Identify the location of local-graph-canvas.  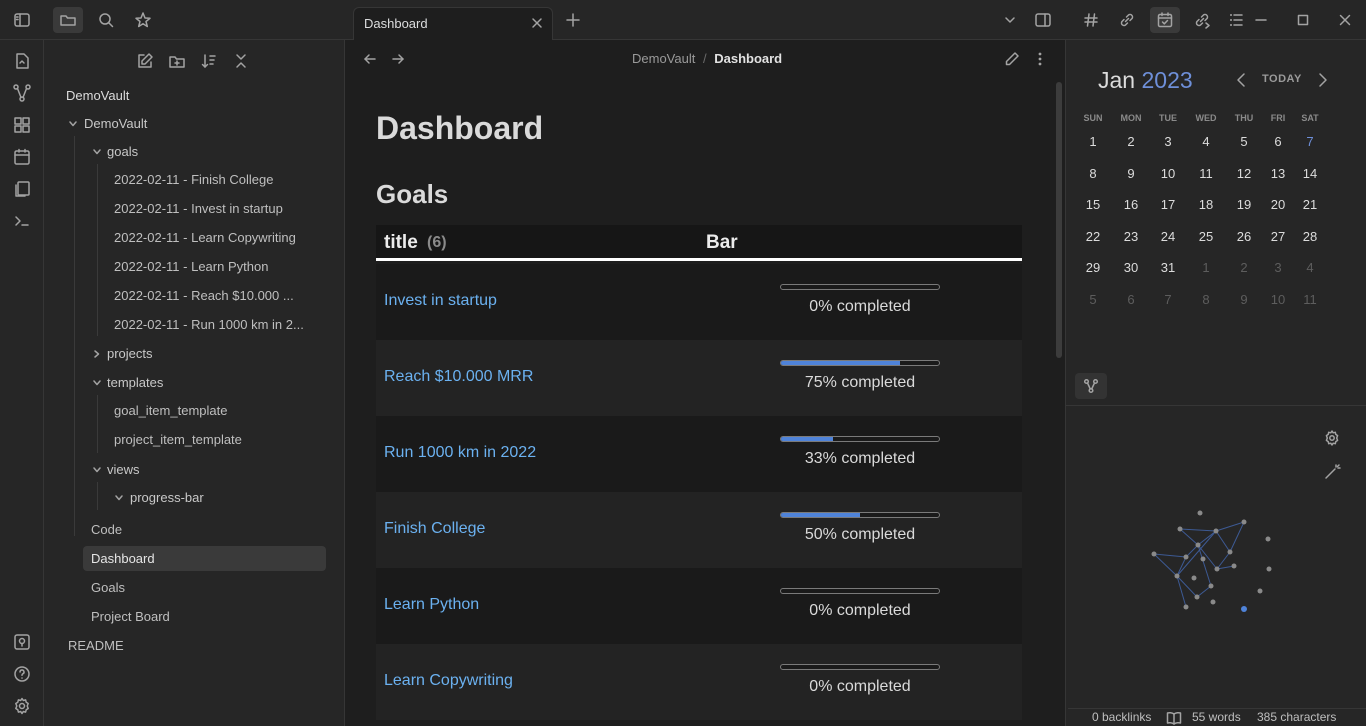
(1211, 566).